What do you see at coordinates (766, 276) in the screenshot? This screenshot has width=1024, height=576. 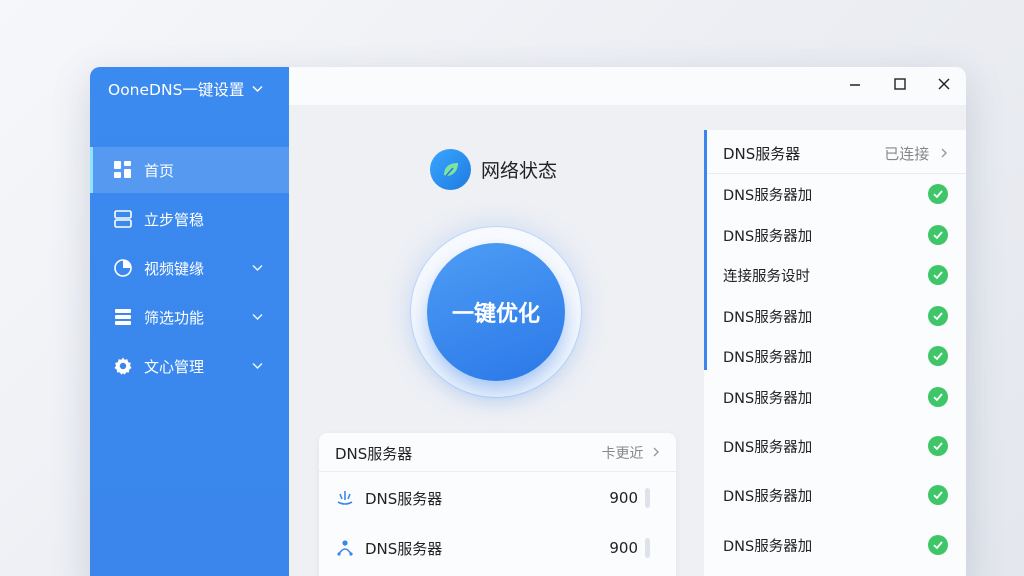 I see `row-label: 连接服务设时` at bounding box center [766, 276].